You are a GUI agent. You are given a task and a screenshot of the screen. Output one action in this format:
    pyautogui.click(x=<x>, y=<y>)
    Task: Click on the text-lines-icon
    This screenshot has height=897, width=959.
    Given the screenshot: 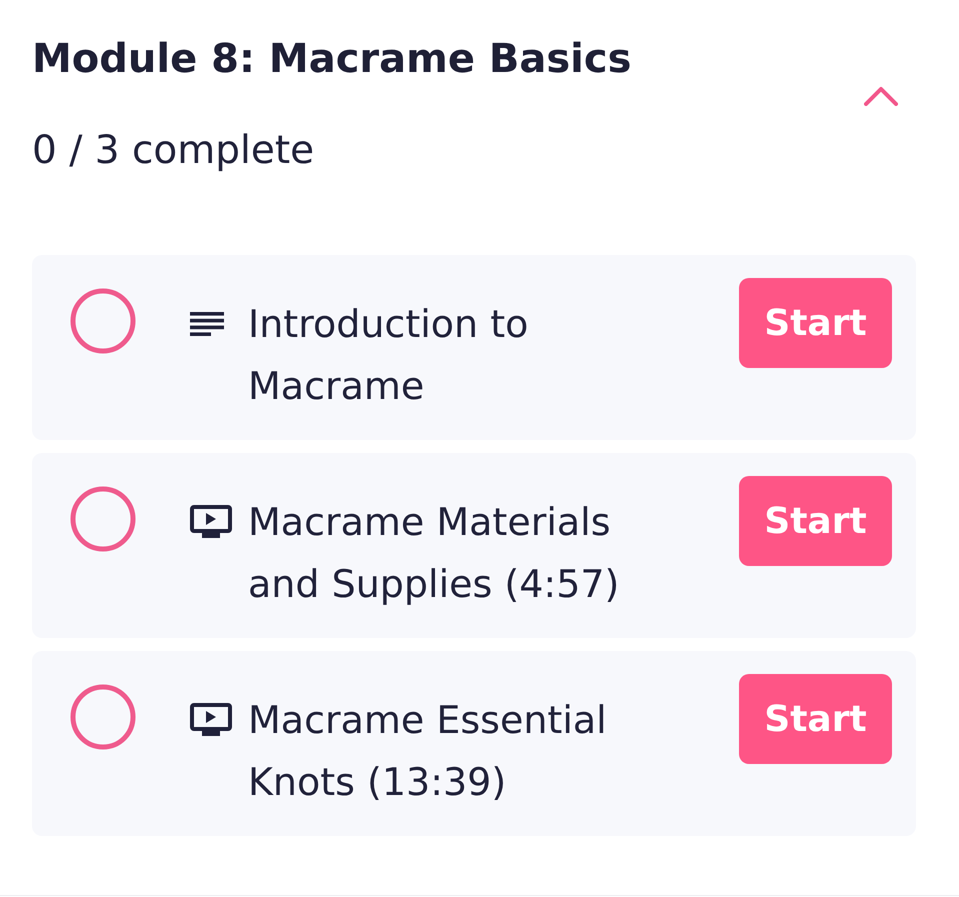 What is the action you would take?
    pyautogui.click(x=207, y=324)
    